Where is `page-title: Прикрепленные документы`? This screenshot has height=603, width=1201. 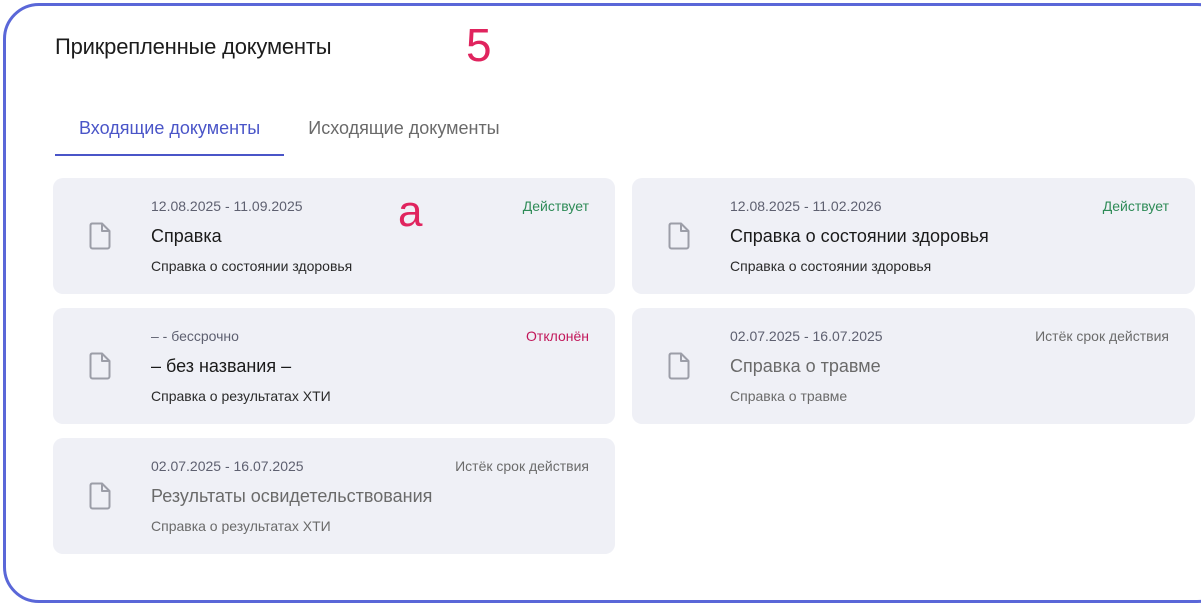
page-title: Прикрепленные документы is located at coordinates (193, 46).